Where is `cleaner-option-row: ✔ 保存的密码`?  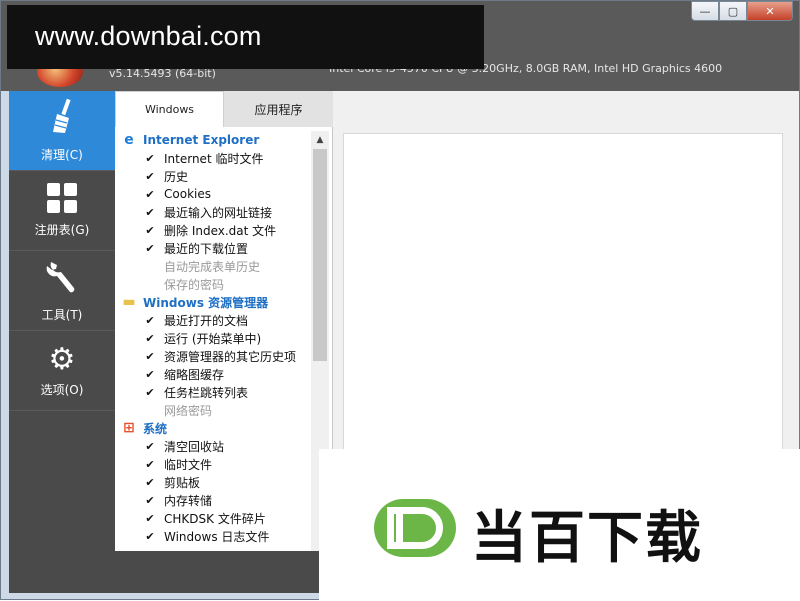
cleaner-option-row: ✔ 保存的密码 is located at coordinates (215, 284).